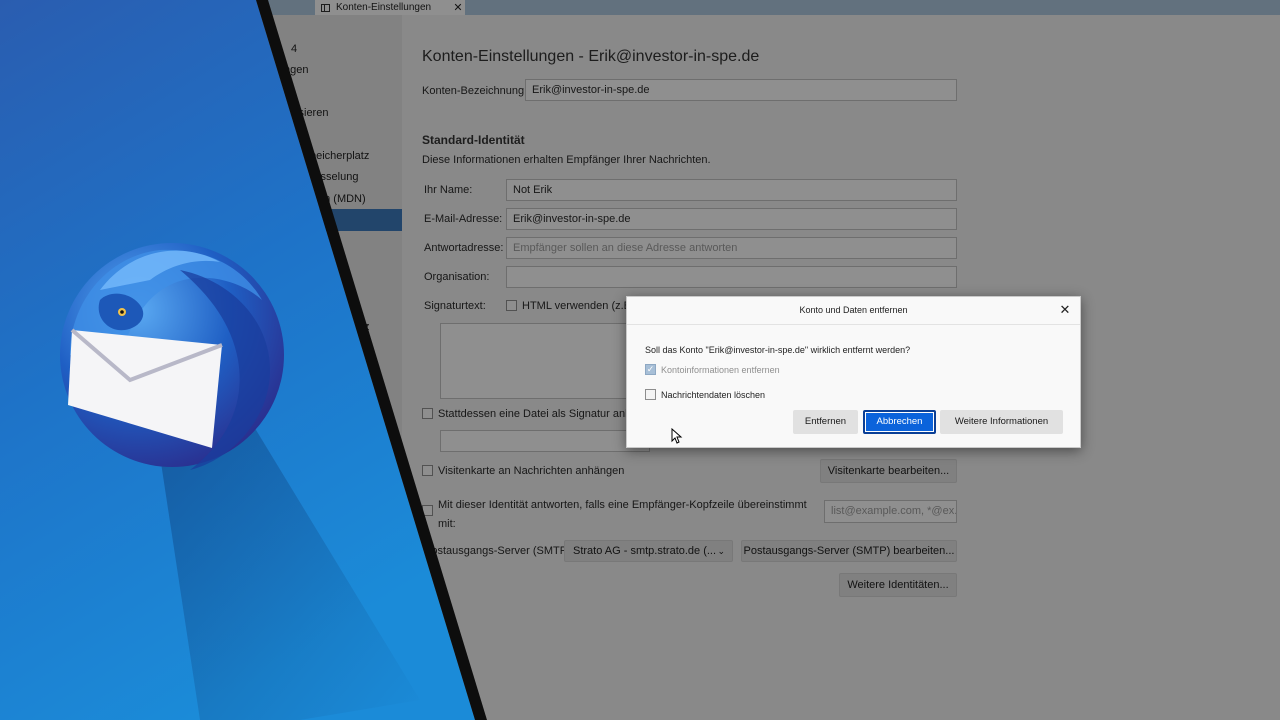 The image size is (1280, 720). Describe the element at coordinates (650, 369) in the screenshot. I see `checkmark-icon: ✓` at that location.